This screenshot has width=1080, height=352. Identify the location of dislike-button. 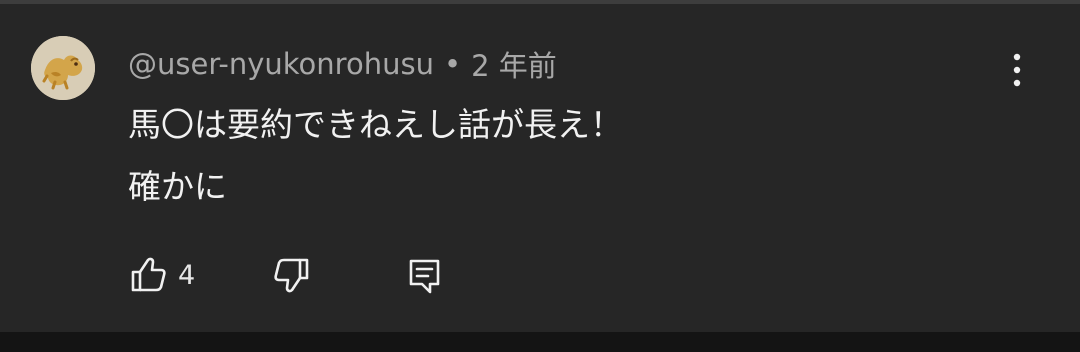
(292, 275).